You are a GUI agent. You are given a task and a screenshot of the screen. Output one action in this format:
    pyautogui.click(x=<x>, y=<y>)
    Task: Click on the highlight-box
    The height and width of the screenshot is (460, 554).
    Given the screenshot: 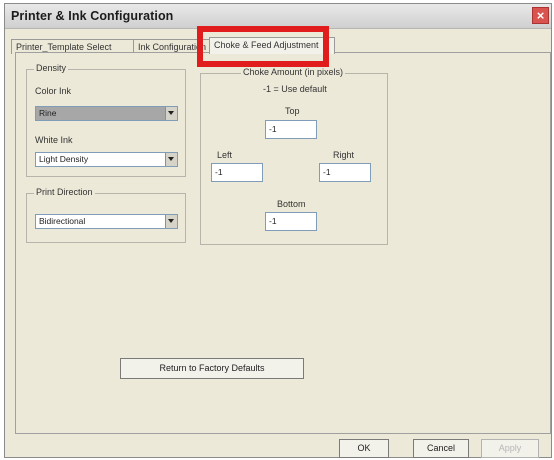 What is the action you would take?
    pyautogui.click(x=263, y=46)
    